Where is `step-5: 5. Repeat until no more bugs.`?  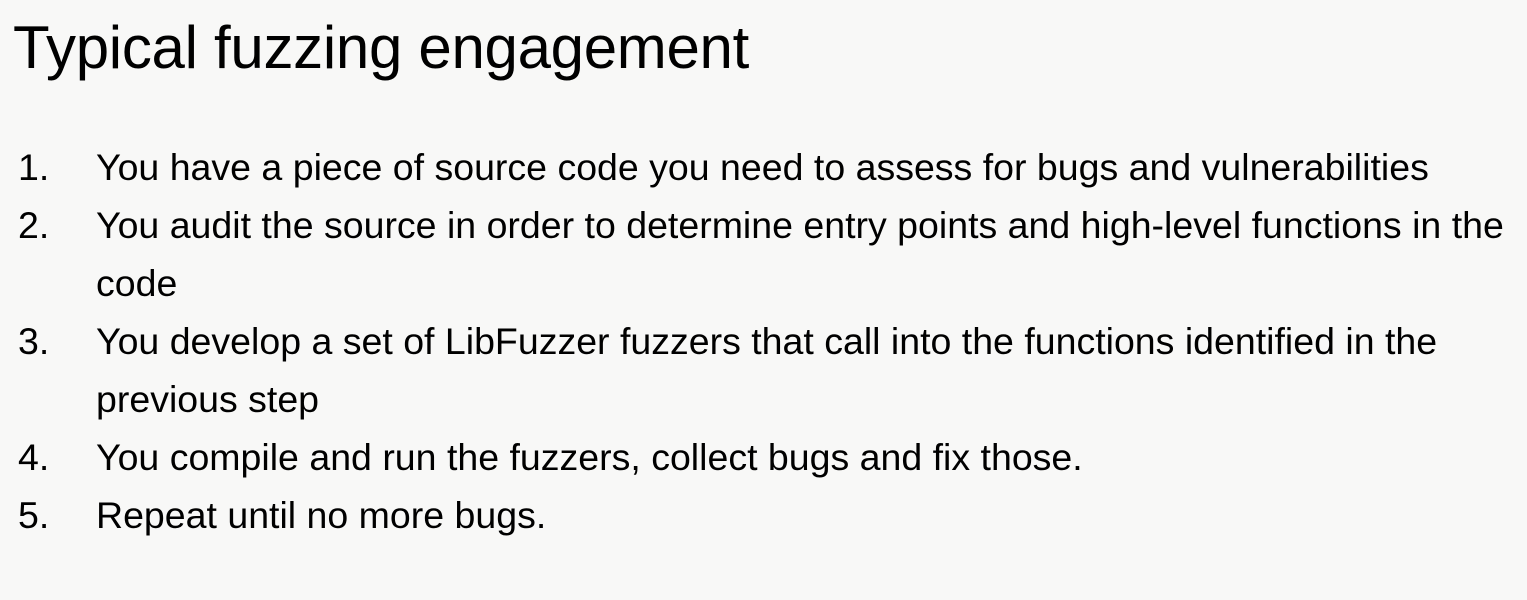 step-5: 5. Repeat until no more bugs. is located at coordinates (758, 515).